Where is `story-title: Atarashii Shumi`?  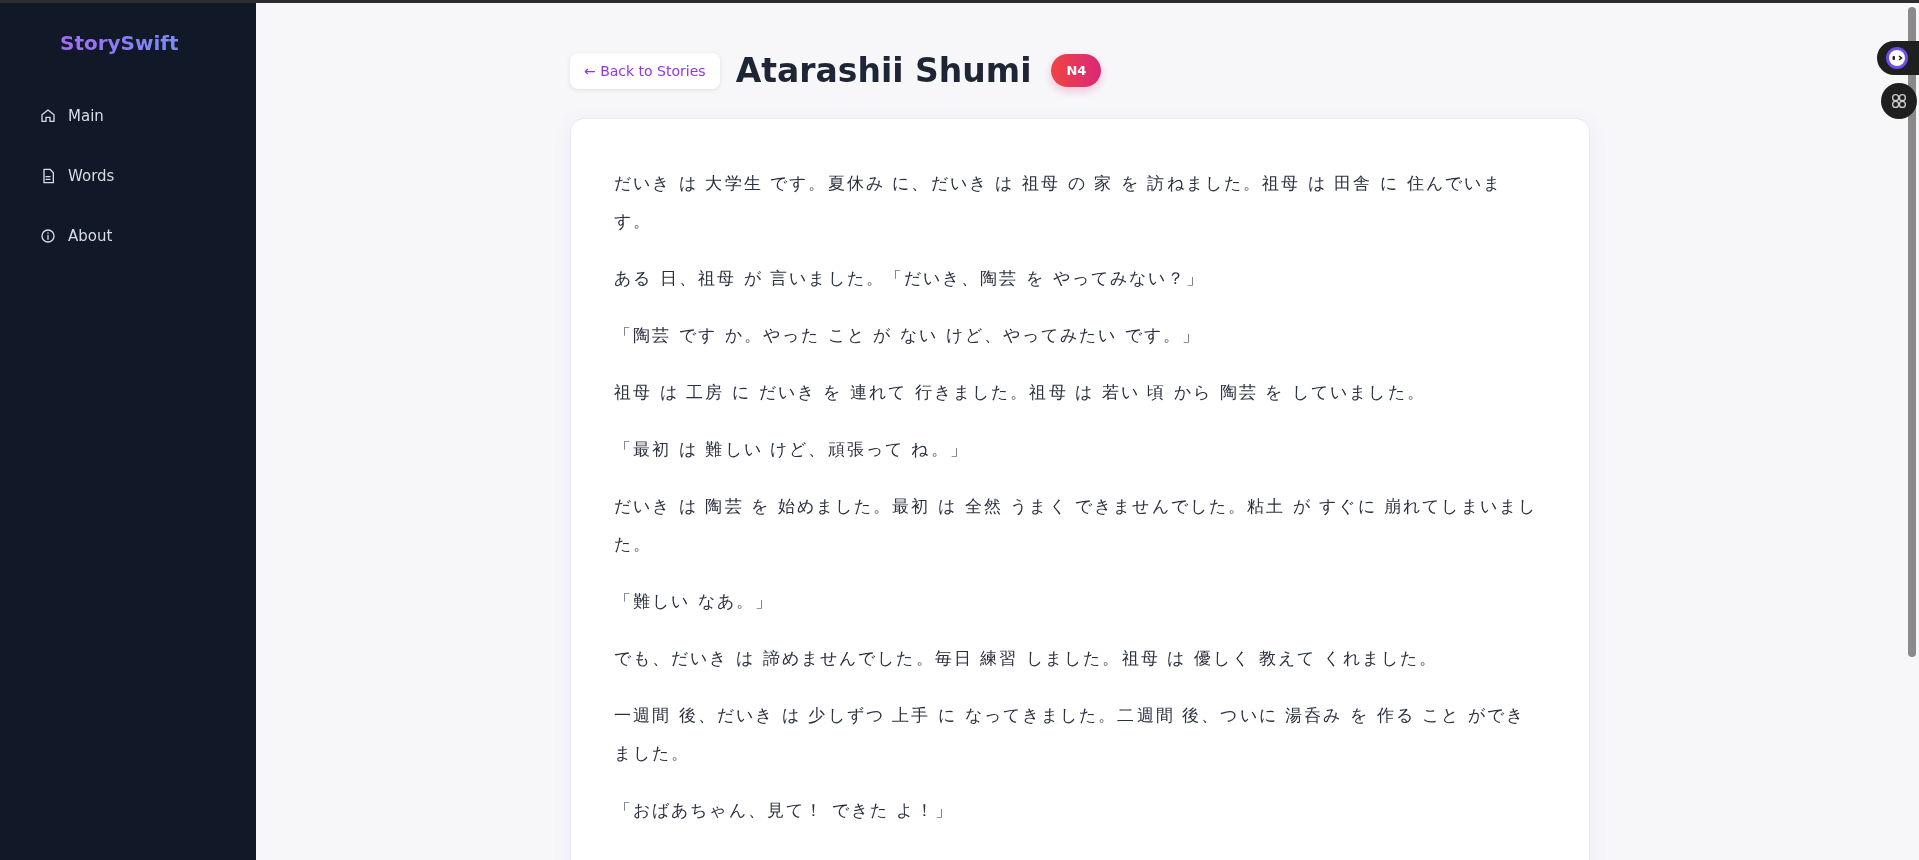 story-title: Atarashii Shumi is located at coordinates (883, 70).